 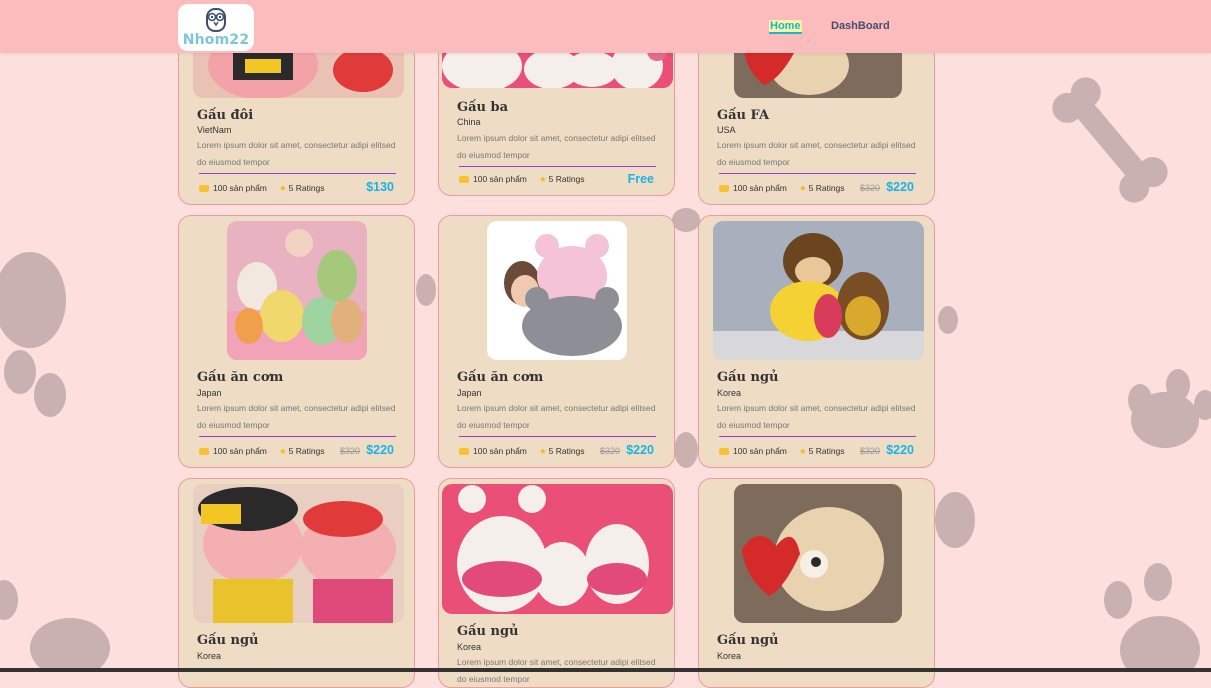 I want to click on product-origin: VietNam, so click(x=214, y=130).